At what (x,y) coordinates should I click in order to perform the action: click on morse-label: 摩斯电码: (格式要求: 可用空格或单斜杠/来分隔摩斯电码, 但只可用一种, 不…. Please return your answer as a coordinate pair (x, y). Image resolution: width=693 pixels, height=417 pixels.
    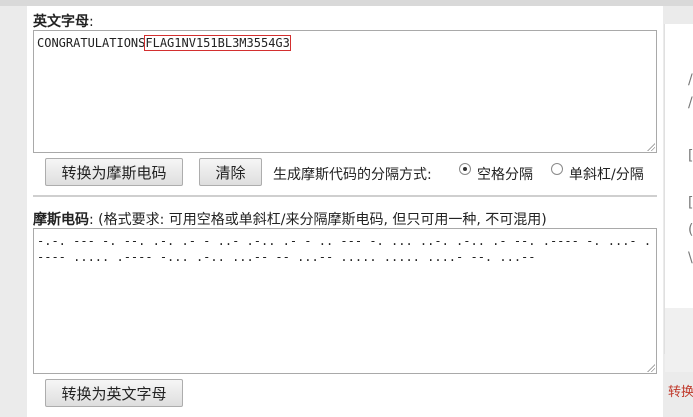
    Looking at the image, I should click on (290, 220).